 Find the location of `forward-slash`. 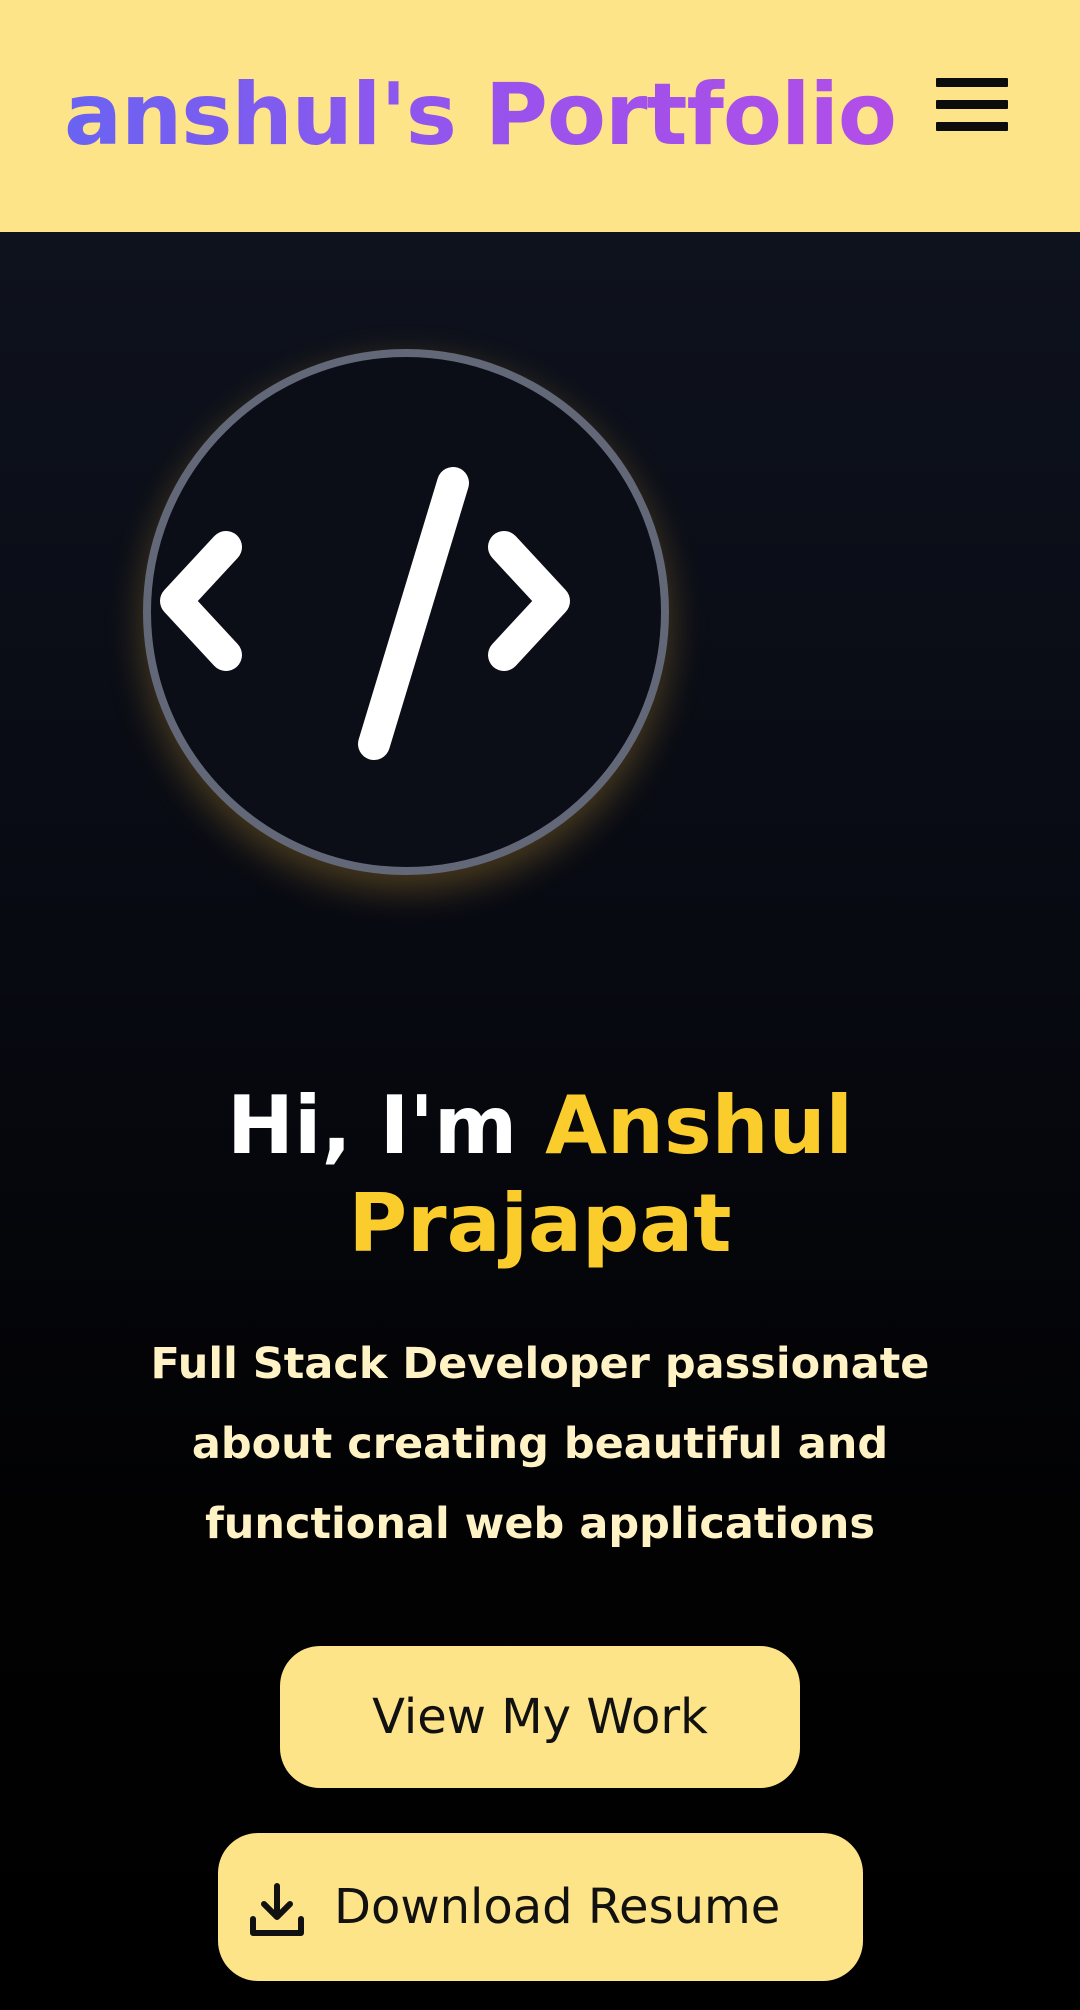

forward-slash is located at coordinates (413, 613).